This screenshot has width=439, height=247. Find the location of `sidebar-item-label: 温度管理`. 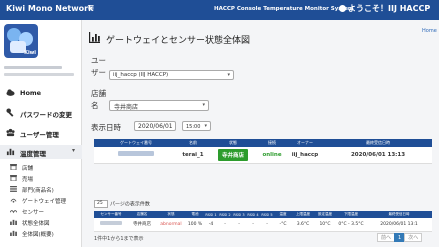

sidebar-item-label: 温度管理 is located at coordinates (33, 154).